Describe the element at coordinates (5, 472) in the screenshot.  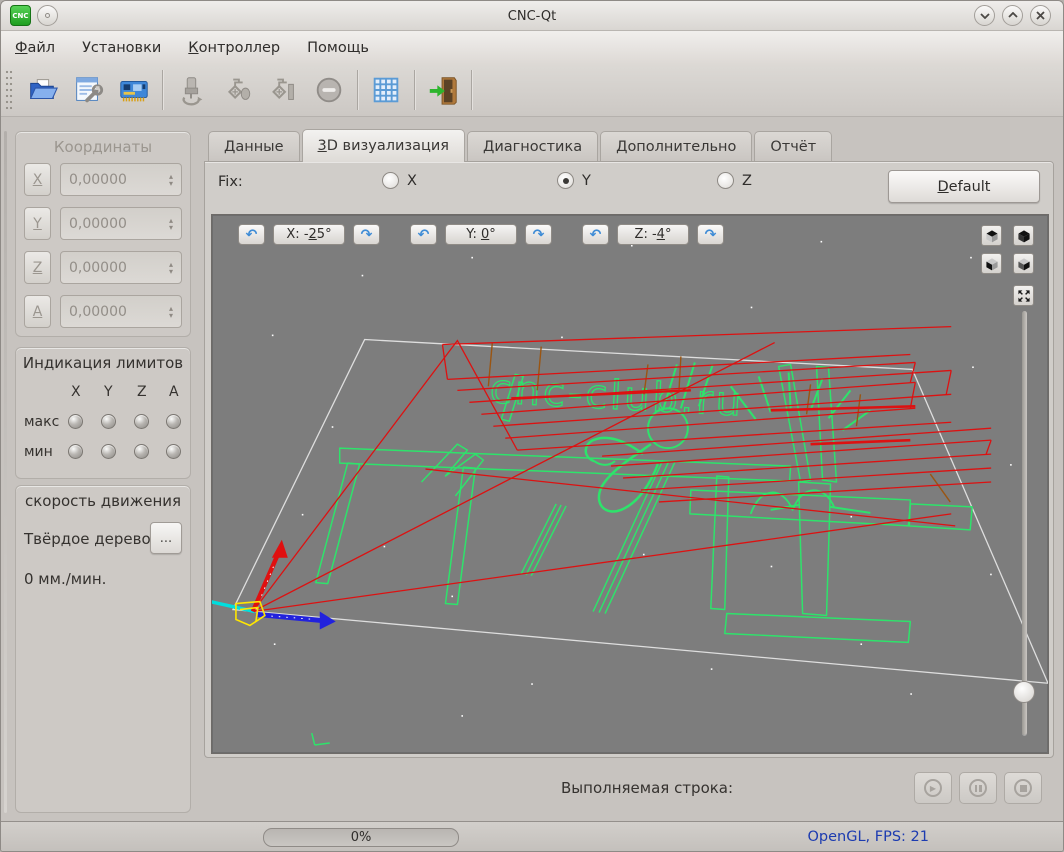
I see `dock-grip` at that location.